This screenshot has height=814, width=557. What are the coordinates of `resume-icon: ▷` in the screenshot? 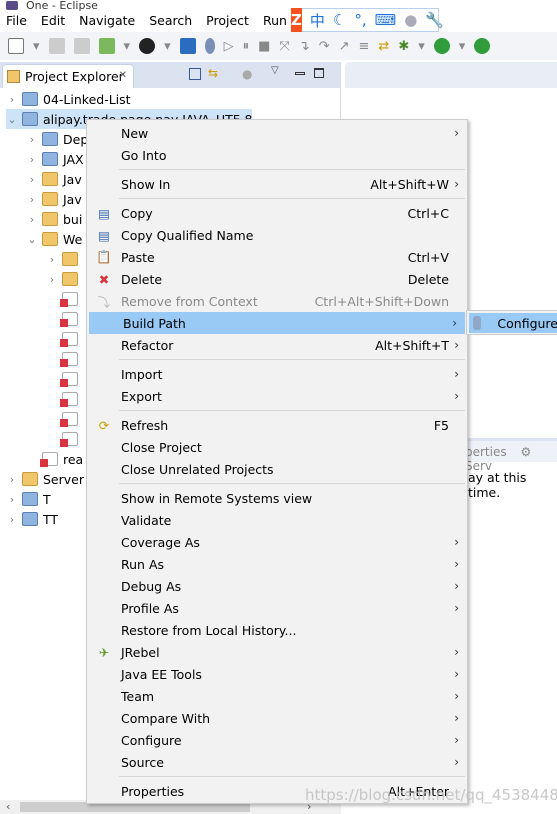 It's located at (229, 46).